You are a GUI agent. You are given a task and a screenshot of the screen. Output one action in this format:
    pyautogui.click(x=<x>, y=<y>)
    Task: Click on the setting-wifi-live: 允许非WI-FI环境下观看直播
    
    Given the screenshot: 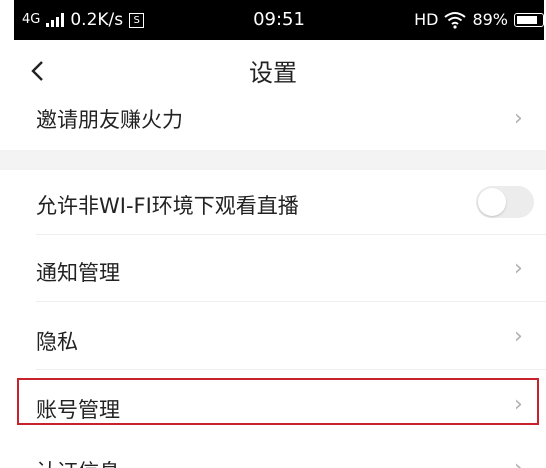 What is the action you would take?
    pyautogui.click(x=273, y=202)
    